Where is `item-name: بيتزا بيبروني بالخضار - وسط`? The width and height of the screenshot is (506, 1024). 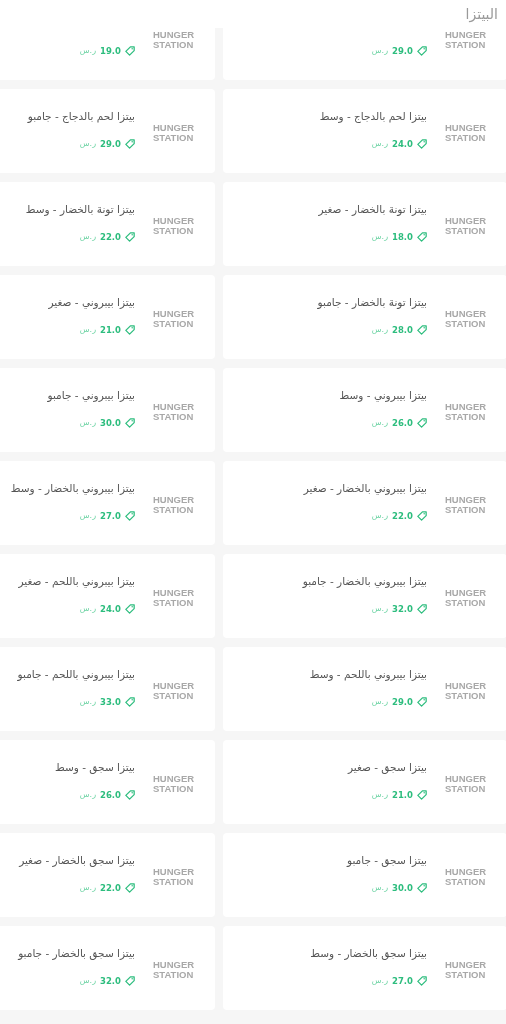 item-name: بيتزا بيبروني بالخضار - وسط is located at coordinates (72, 489).